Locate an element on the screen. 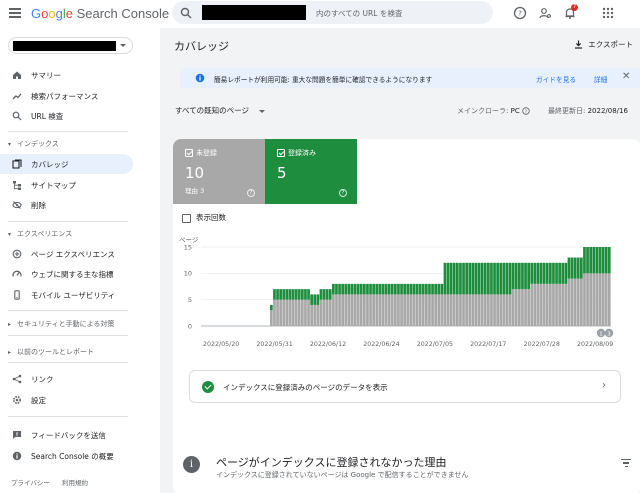 This screenshot has height=493, width=640. sidebar-item-sitemaps: サイトマップ is located at coordinates (66, 185).